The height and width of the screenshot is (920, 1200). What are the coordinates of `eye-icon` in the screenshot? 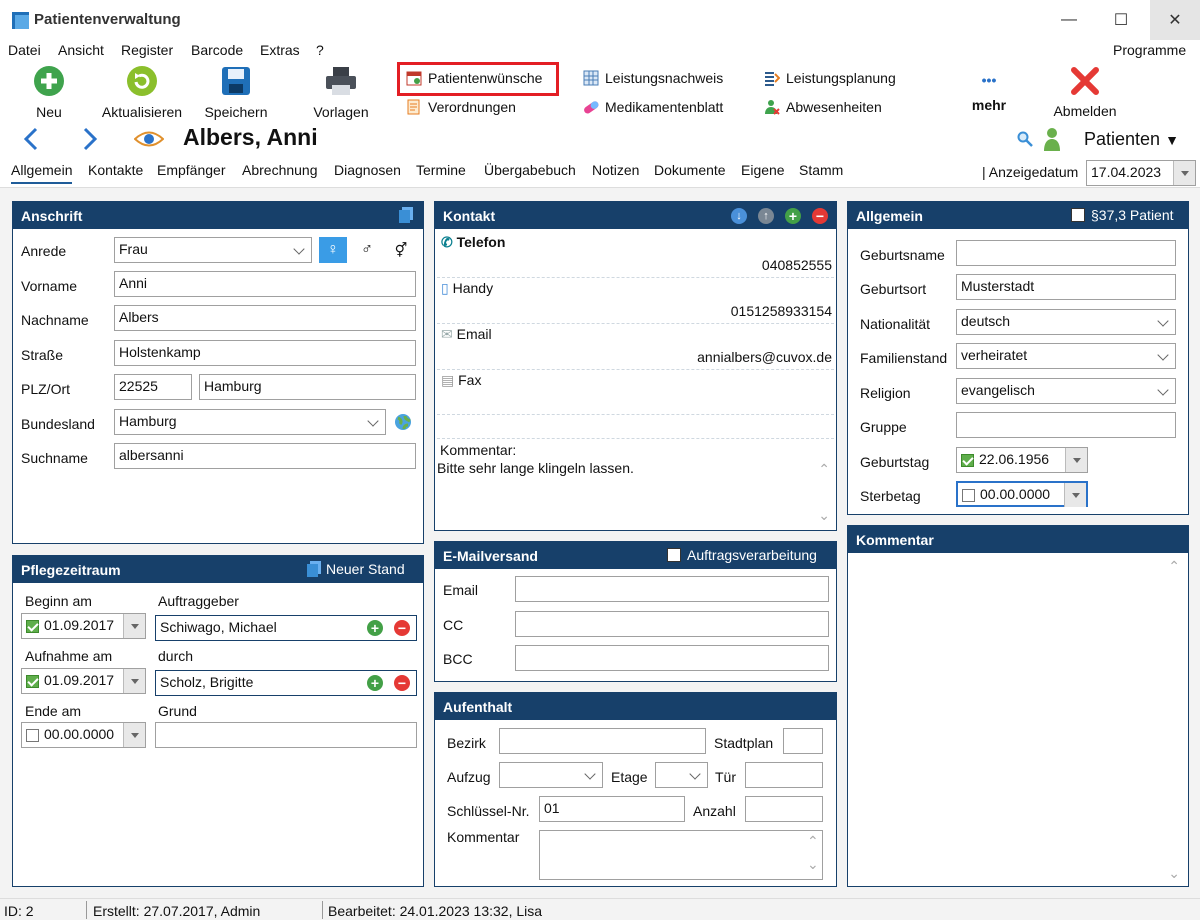 It's located at (149, 139).